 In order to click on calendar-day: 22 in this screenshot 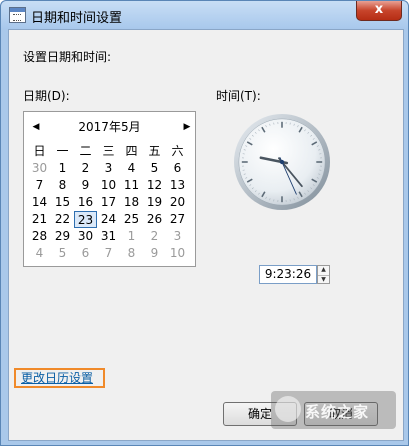, I will do `click(62, 219)`.